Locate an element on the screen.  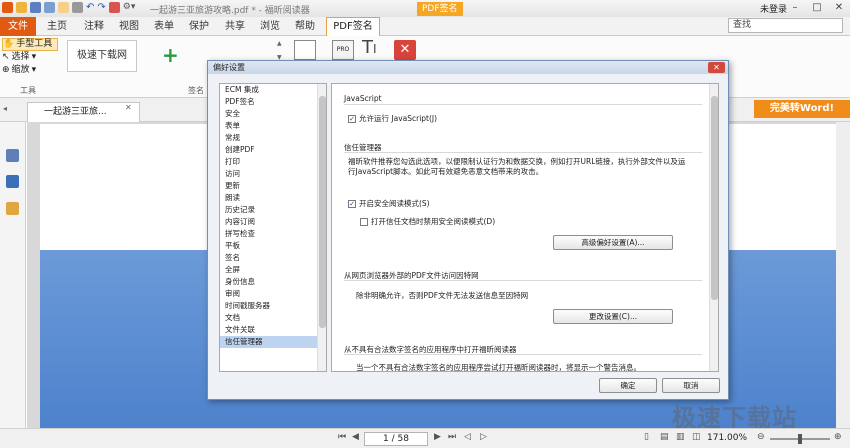
undo-icon: ↶ is located at coordinates (90, 8).